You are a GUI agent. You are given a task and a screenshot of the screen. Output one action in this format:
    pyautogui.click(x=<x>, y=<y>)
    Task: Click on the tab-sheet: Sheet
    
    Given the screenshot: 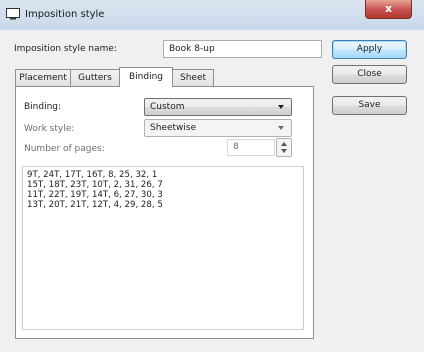 What is the action you would take?
    pyautogui.click(x=193, y=77)
    